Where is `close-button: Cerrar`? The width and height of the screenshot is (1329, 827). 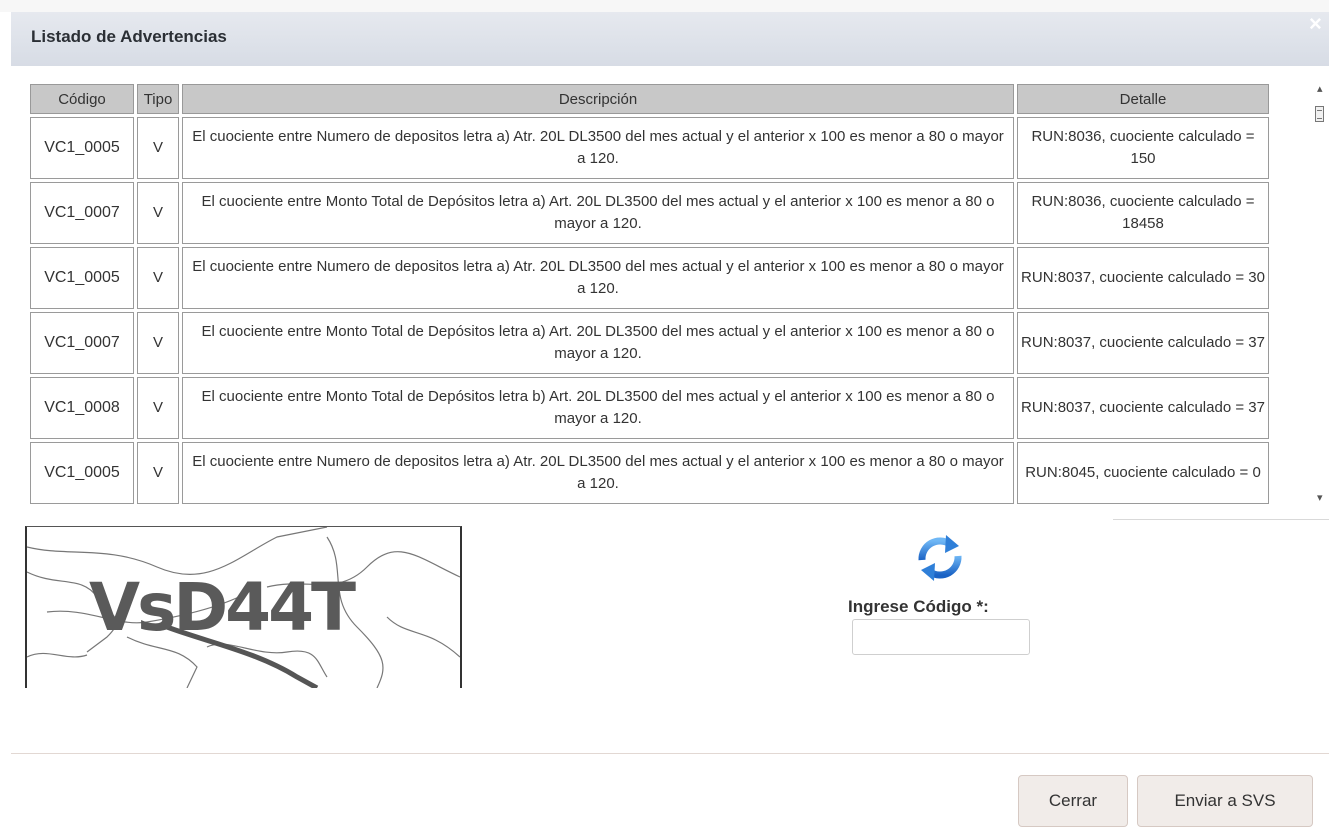
close-button: Cerrar is located at coordinates (1073, 801).